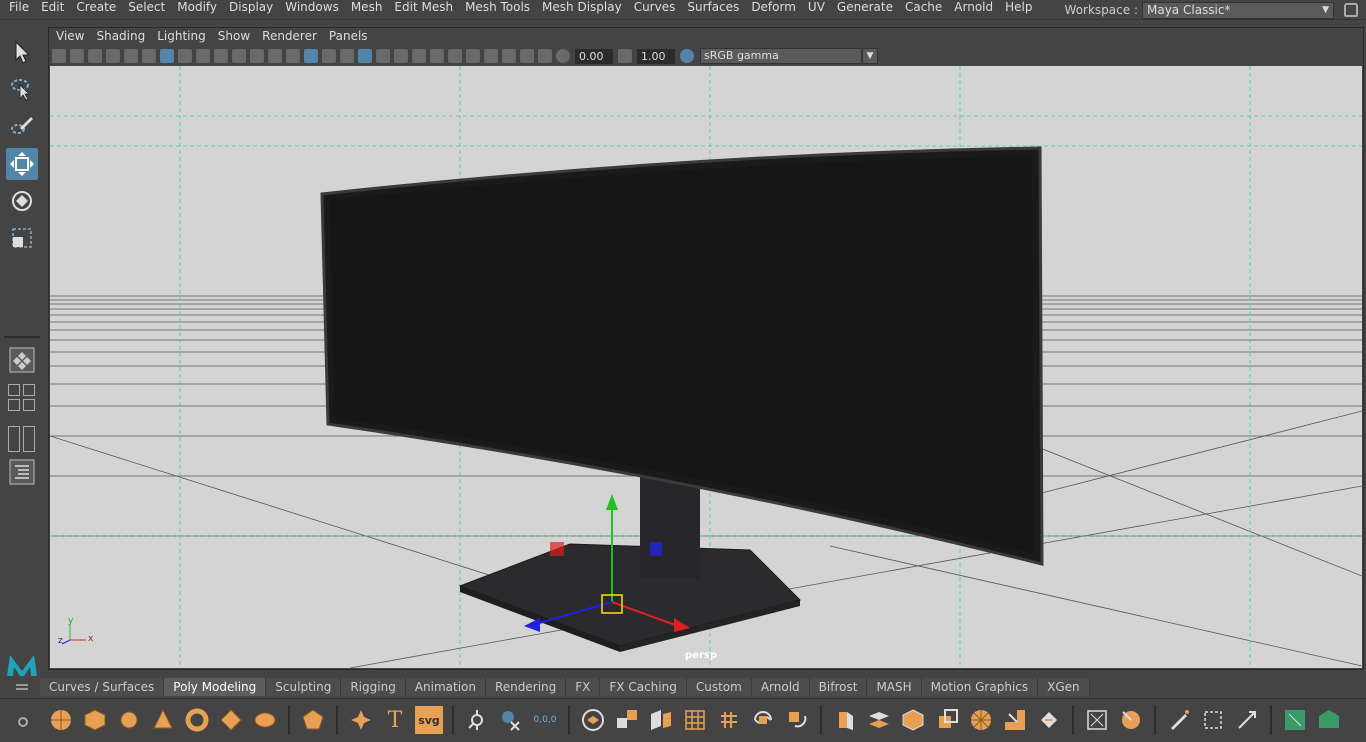 Image resolution: width=1366 pixels, height=742 pixels. Describe the element at coordinates (729, 720) in the screenshot. I see `reduce-icon` at that location.